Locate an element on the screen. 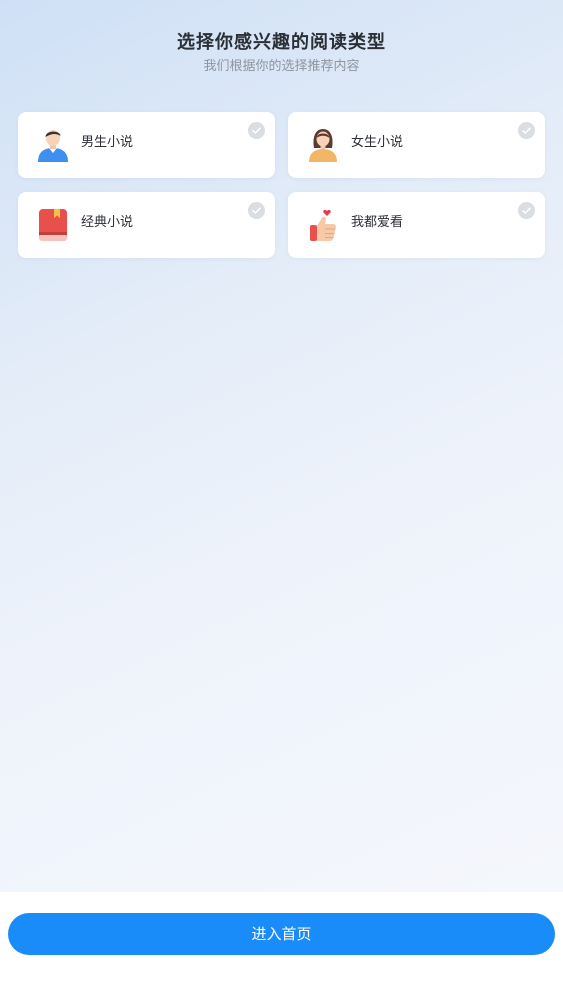 The height and width of the screenshot is (997, 563). male-avatar-icon is located at coordinates (53, 145).